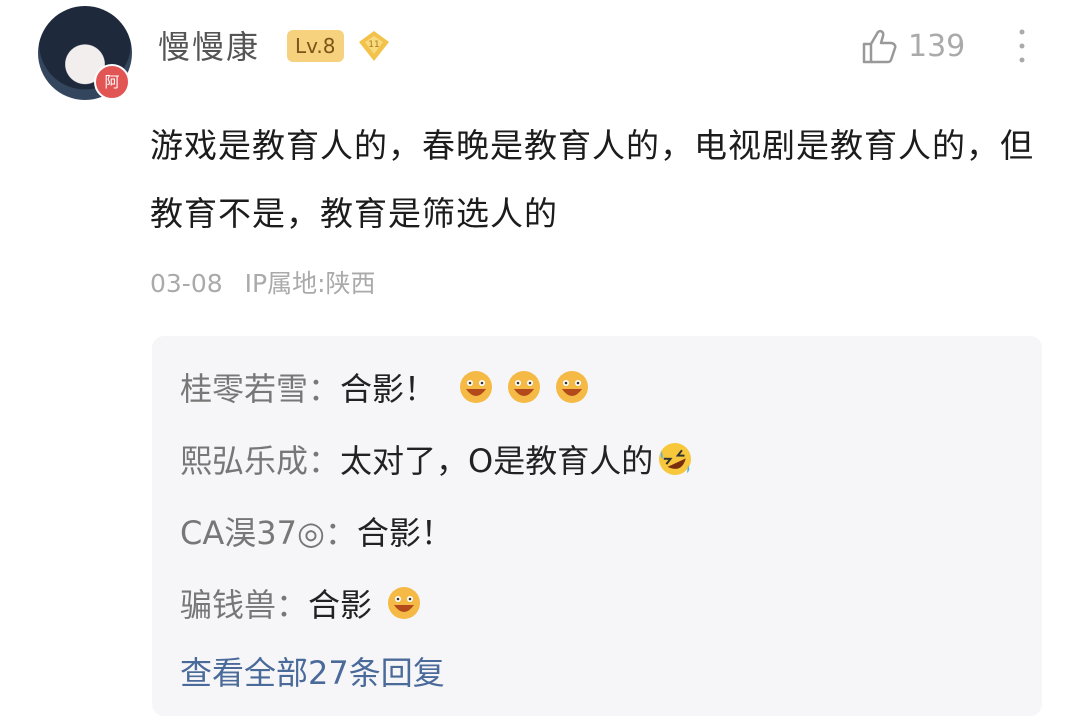 The image size is (1078, 716). I want to click on like-button: 139, so click(911, 46).